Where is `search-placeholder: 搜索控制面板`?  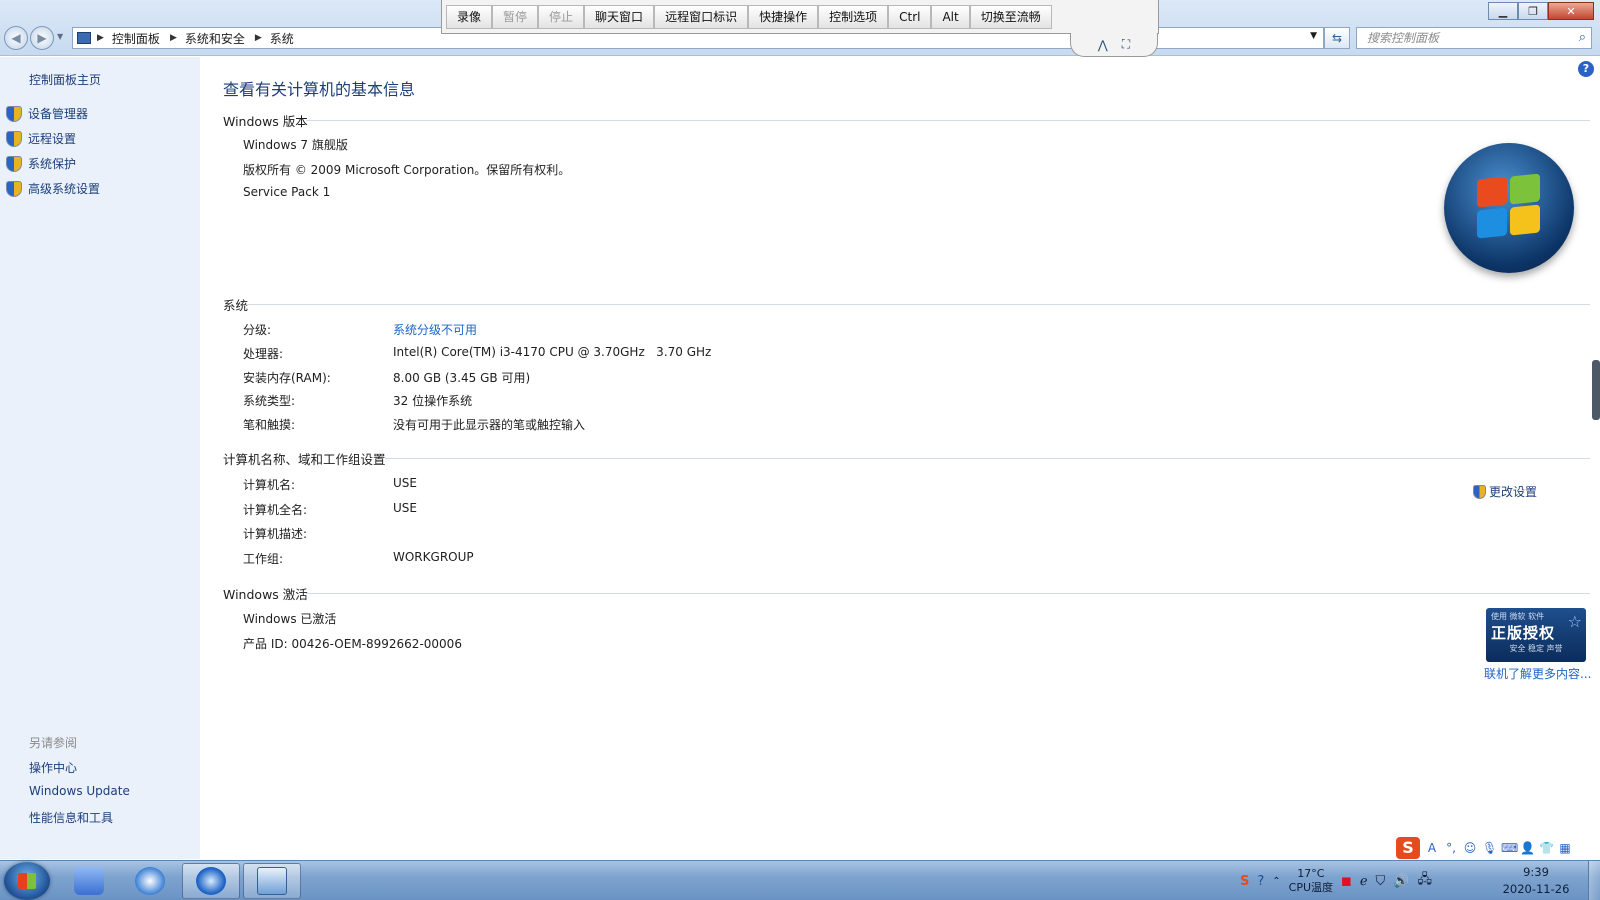
search-placeholder: 搜索控制面板 is located at coordinates (1403, 38).